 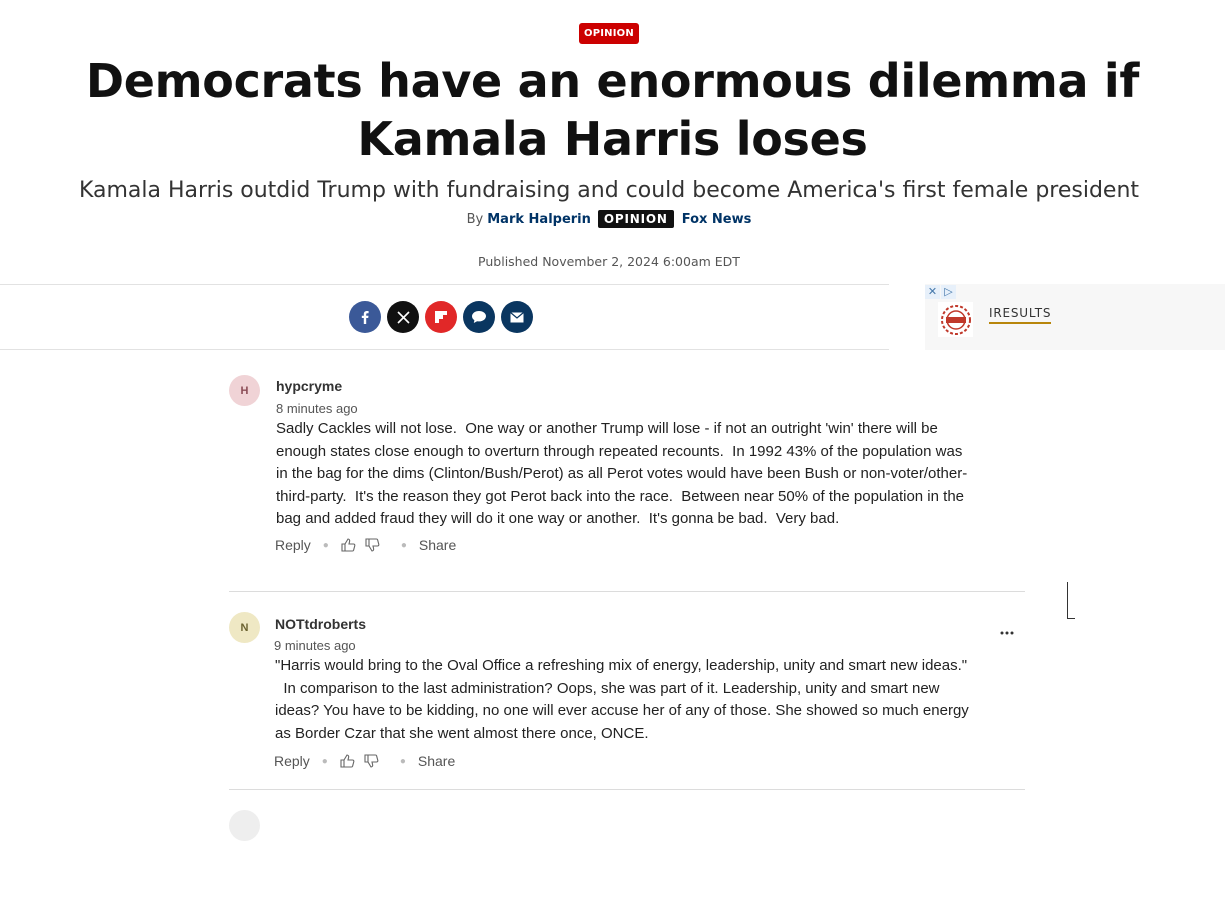 I want to click on byline: By Mark Halperin OPINION Fox News, so click(x=609, y=219).